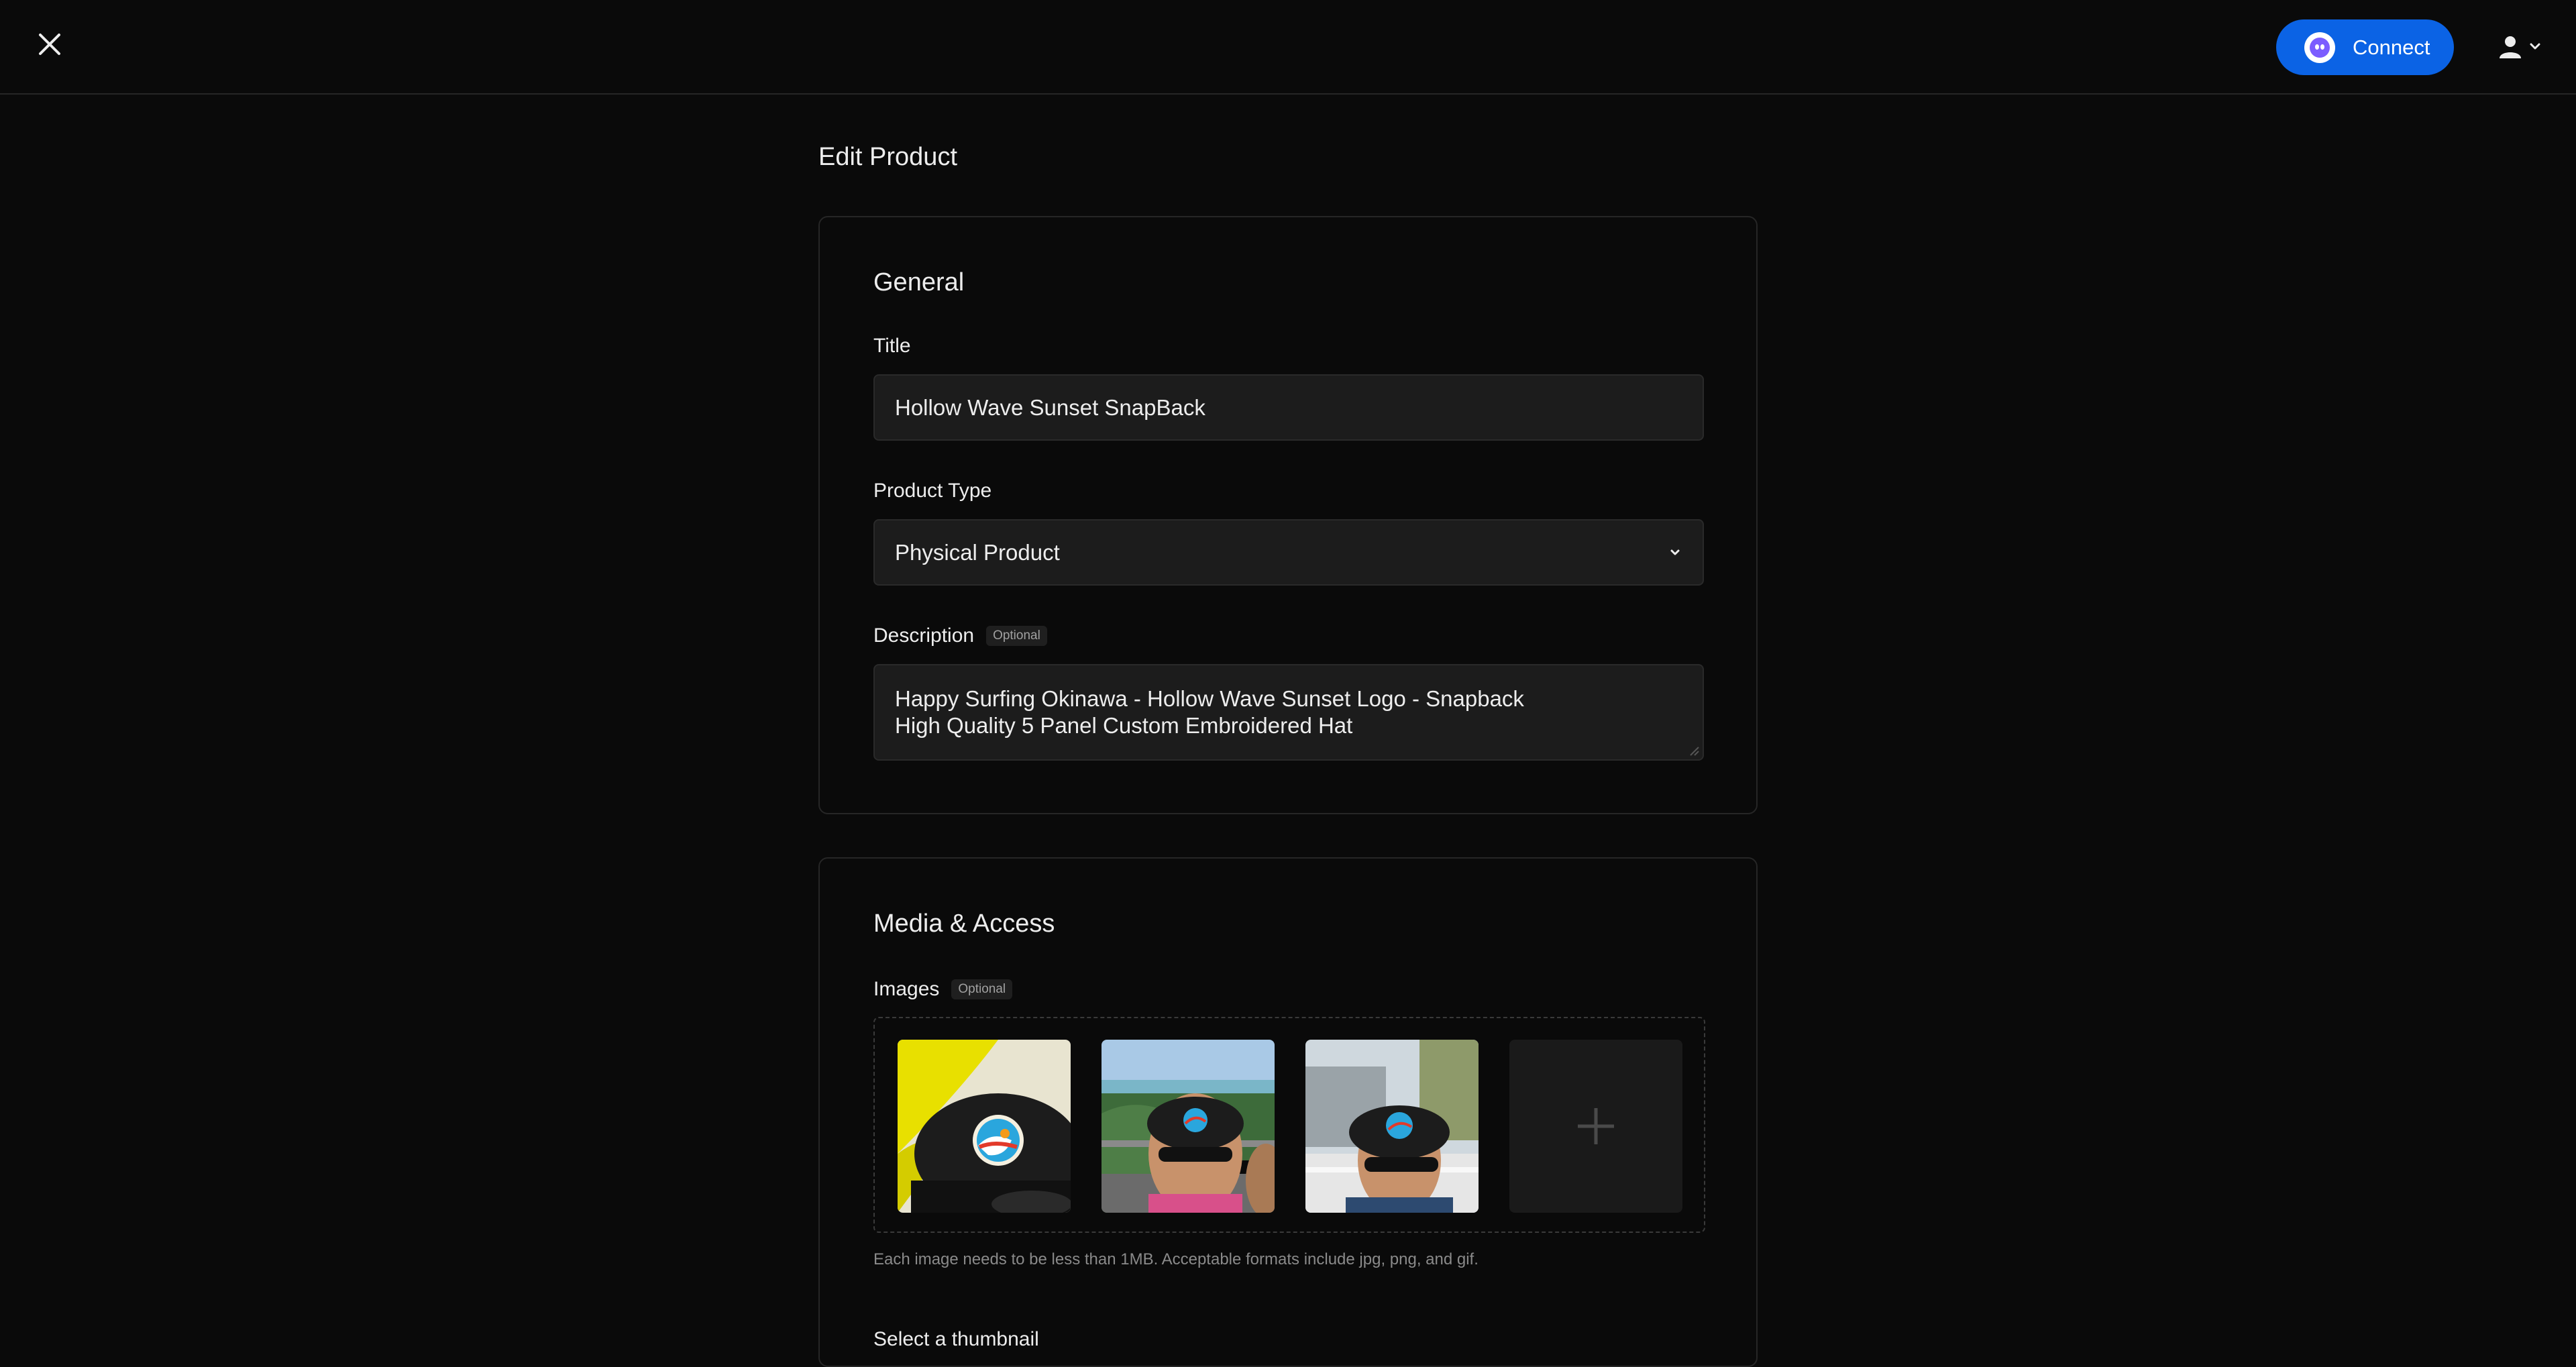  Describe the element at coordinates (1694, 751) in the screenshot. I see `resize-grip-icon` at that location.